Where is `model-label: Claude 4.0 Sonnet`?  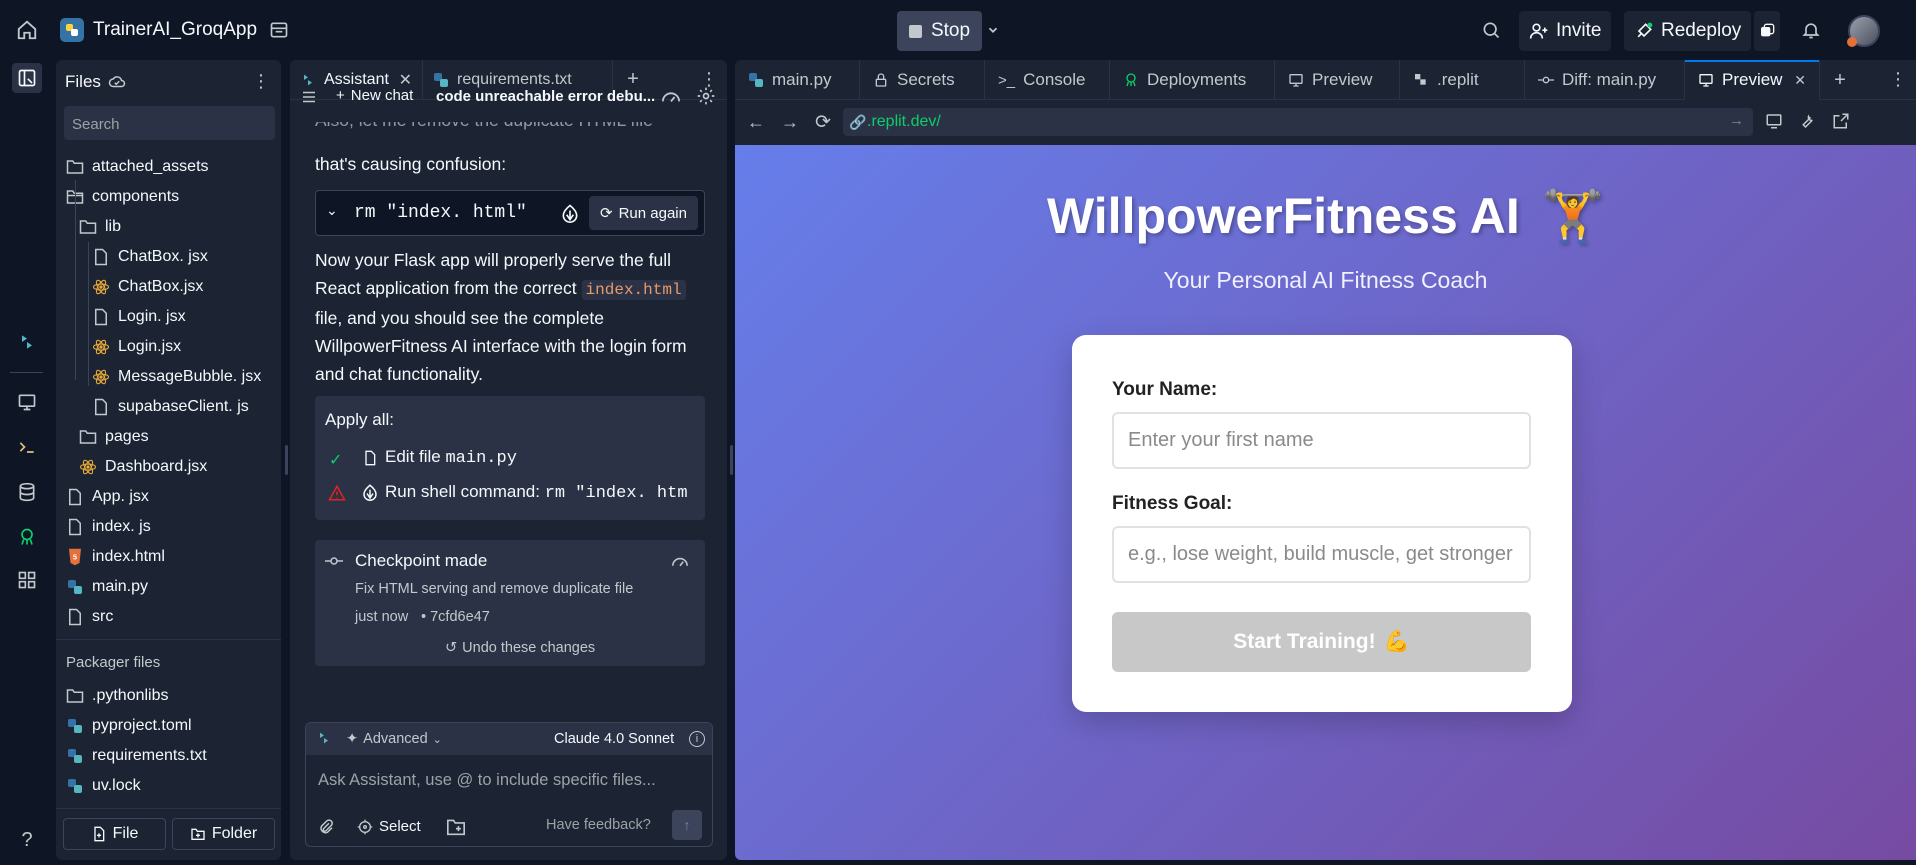
model-label: Claude 4.0 Sonnet is located at coordinates (614, 739).